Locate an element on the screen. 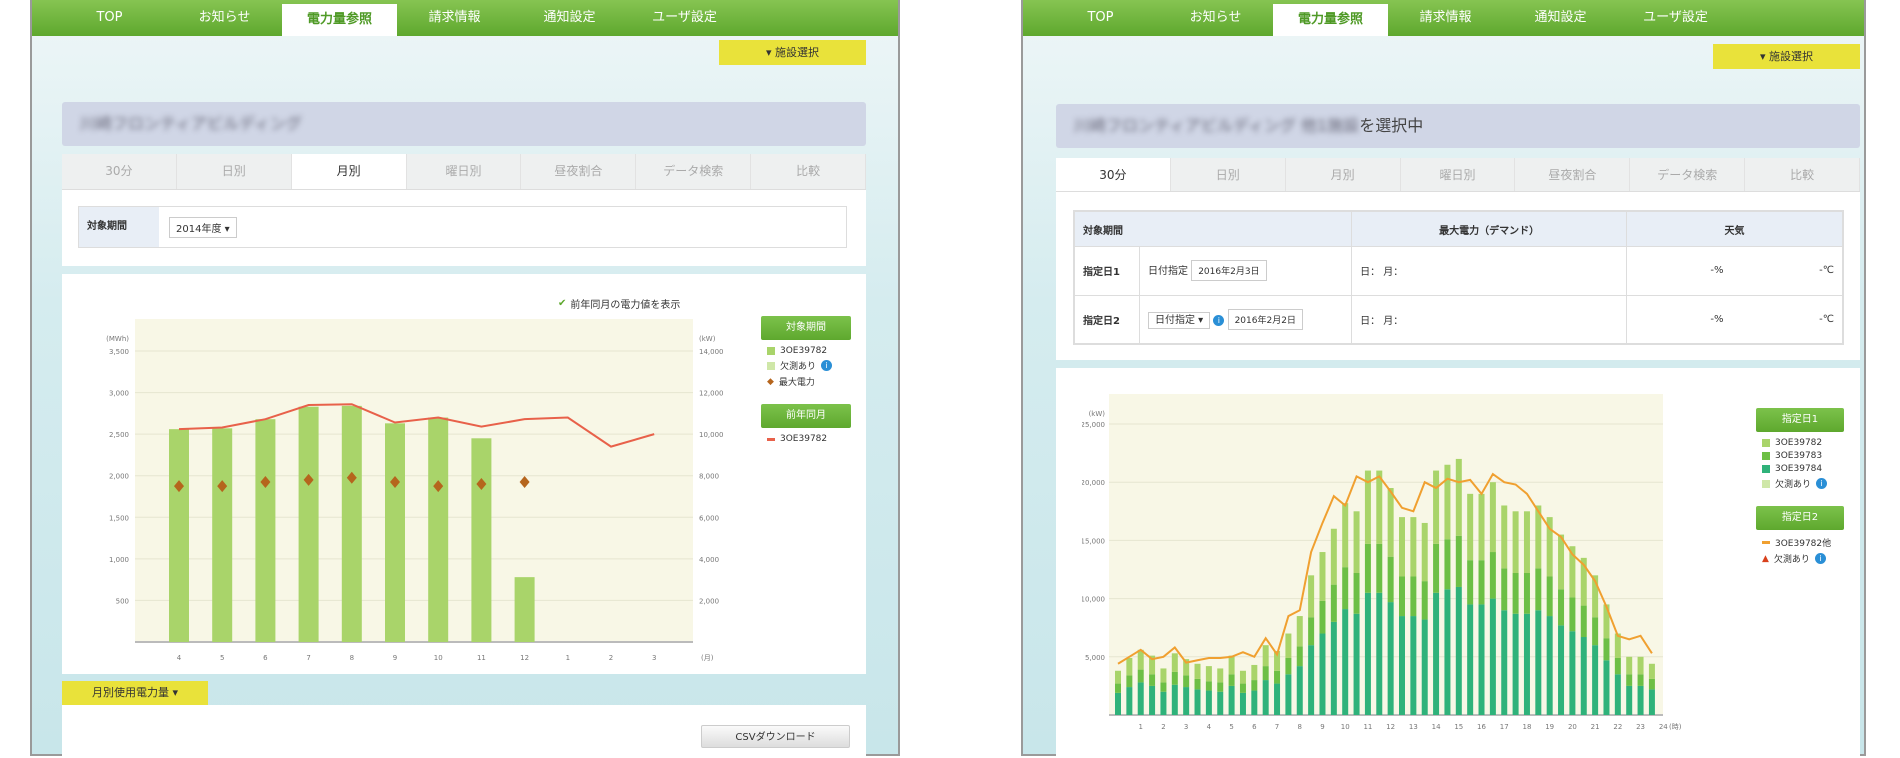 This screenshot has height=758, width=1900. row-label: 指定日1 is located at coordinates (1107, 271).